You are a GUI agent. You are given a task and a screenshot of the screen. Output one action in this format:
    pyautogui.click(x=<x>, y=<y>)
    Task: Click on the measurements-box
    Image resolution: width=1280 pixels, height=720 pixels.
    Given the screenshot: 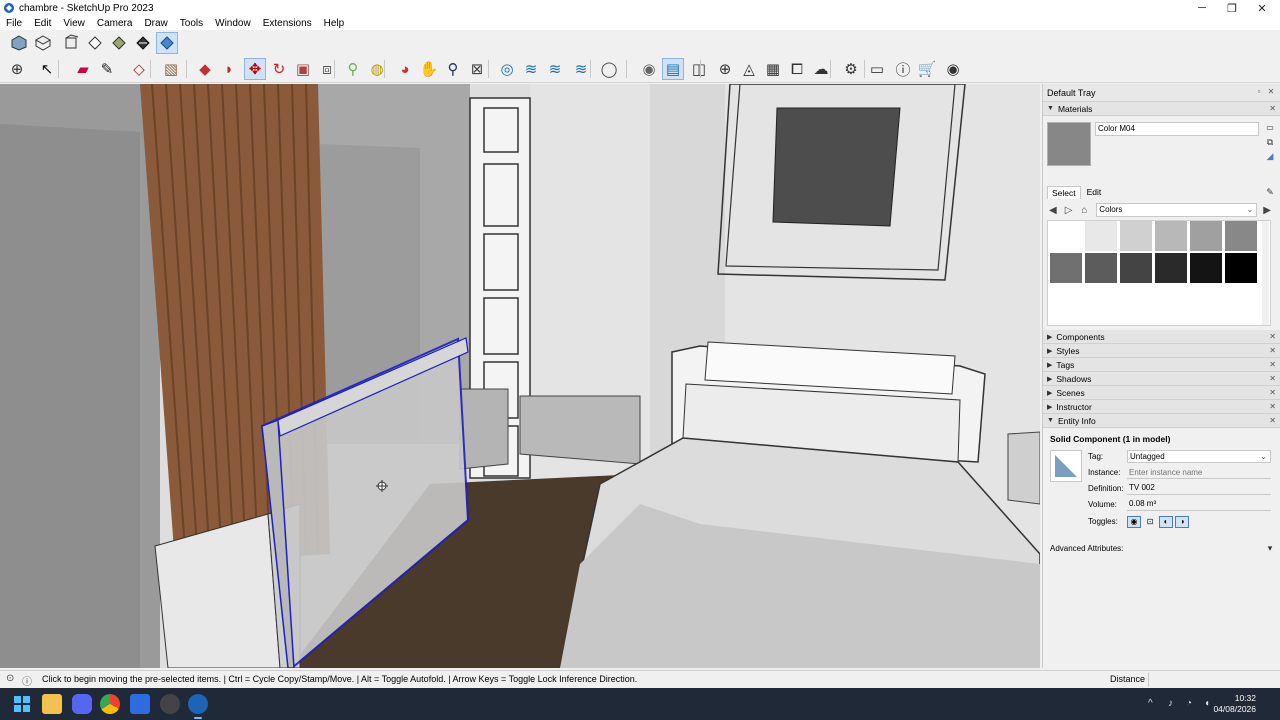 What is the action you would take?
    pyautogui.click(x=1213, y=680)
    